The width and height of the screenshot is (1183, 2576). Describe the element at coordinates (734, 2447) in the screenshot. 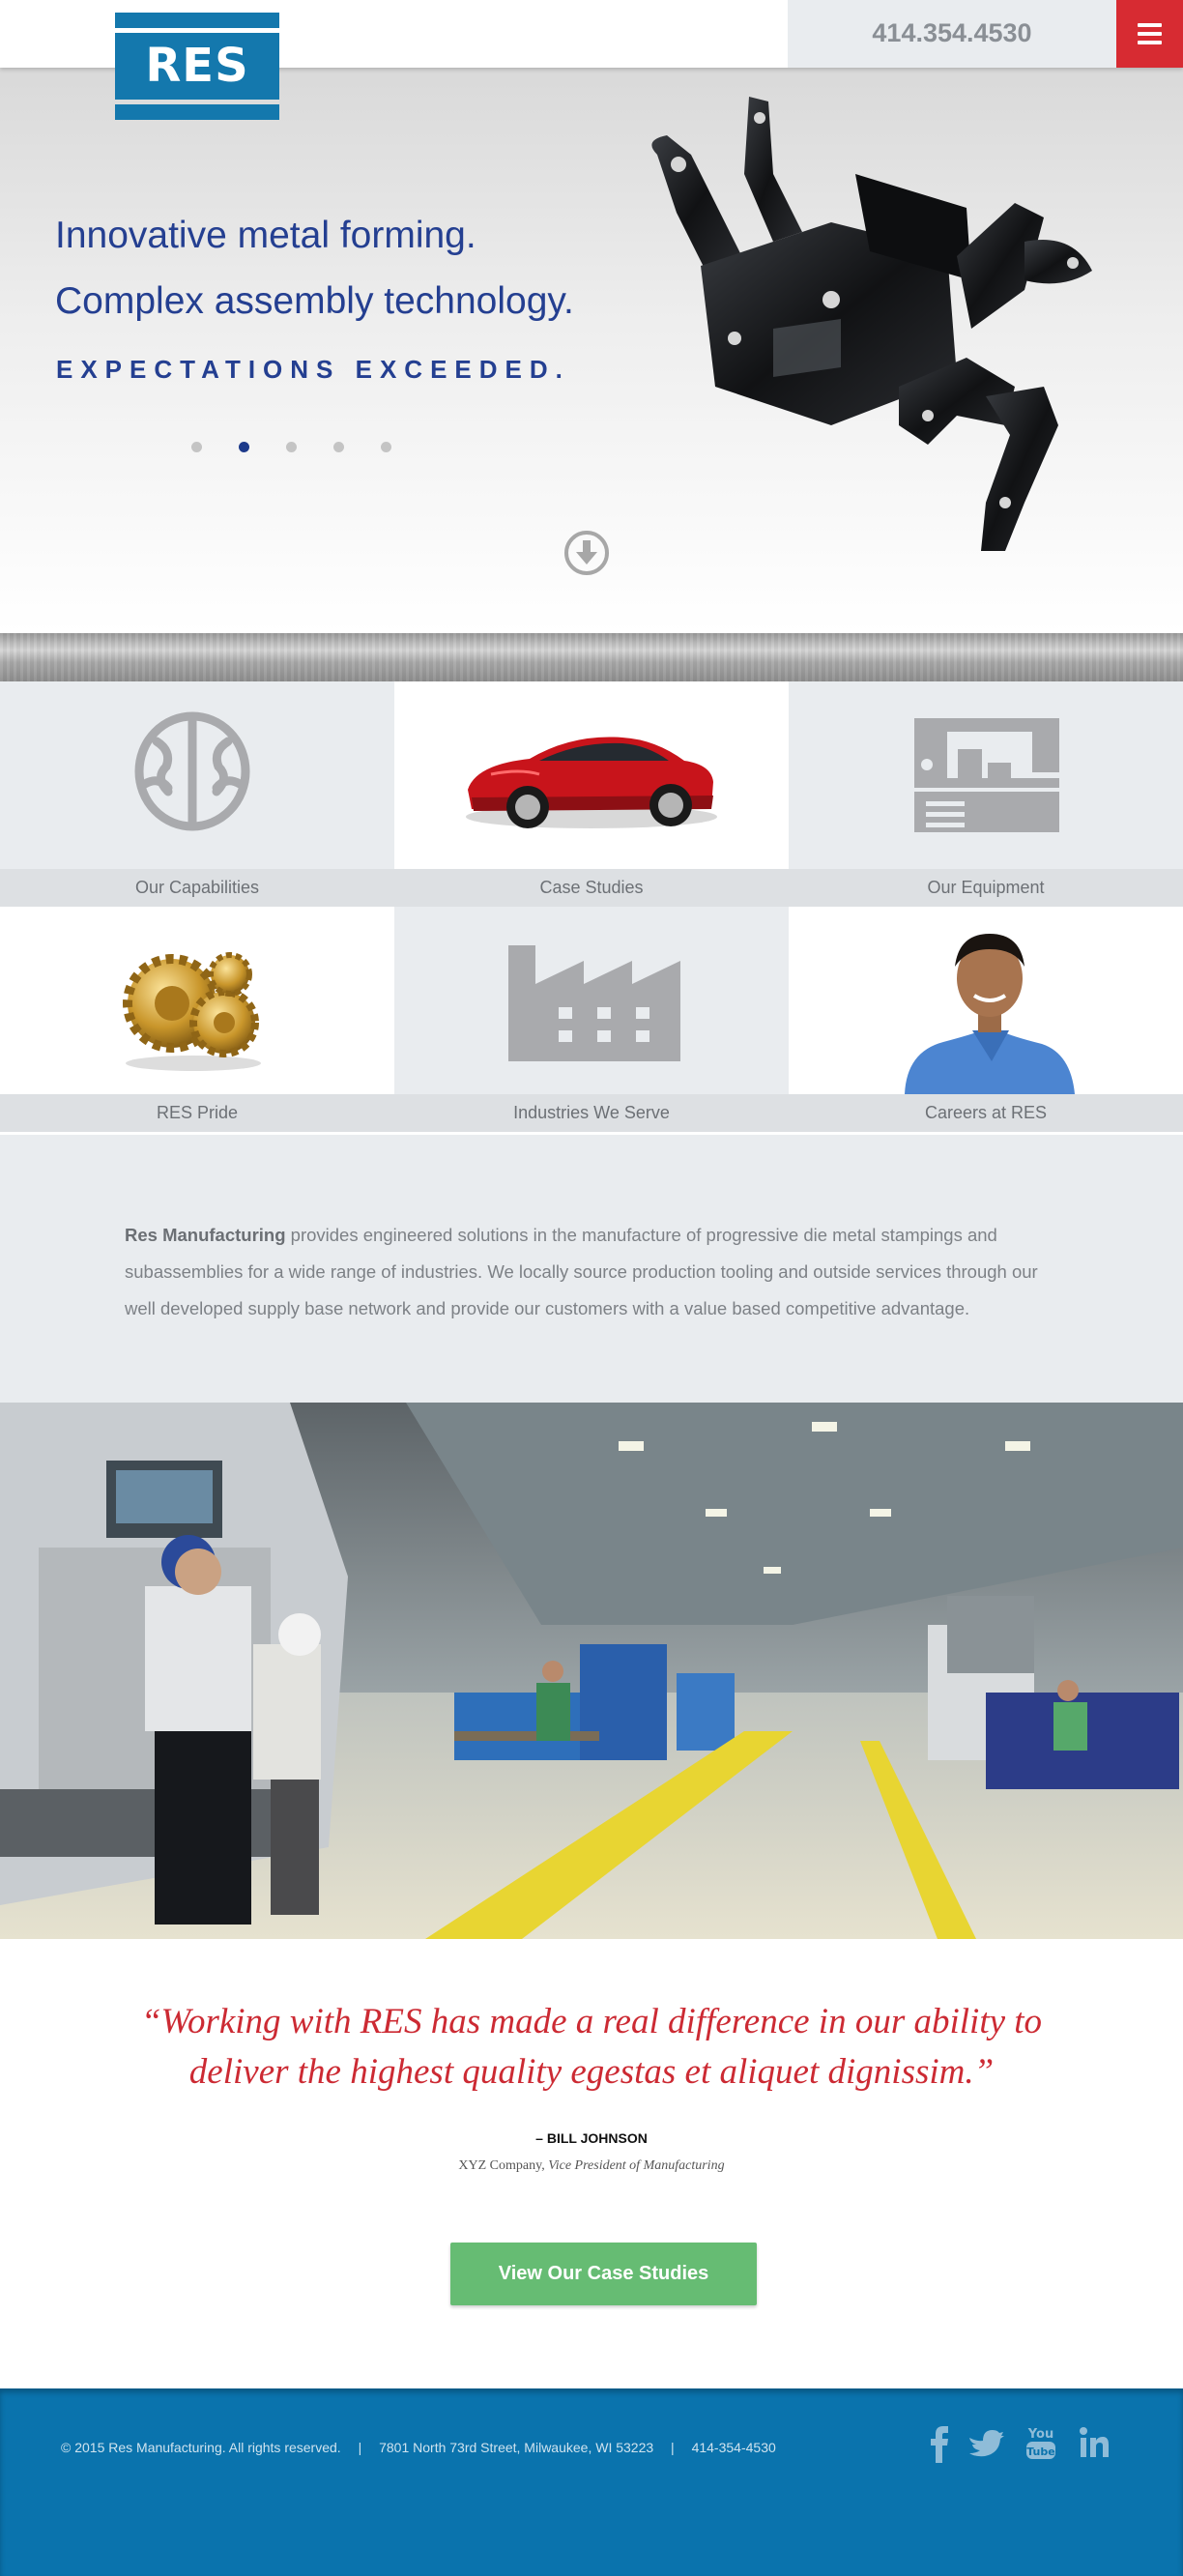

I see `footer-phone: 414-354-4530` at that location.